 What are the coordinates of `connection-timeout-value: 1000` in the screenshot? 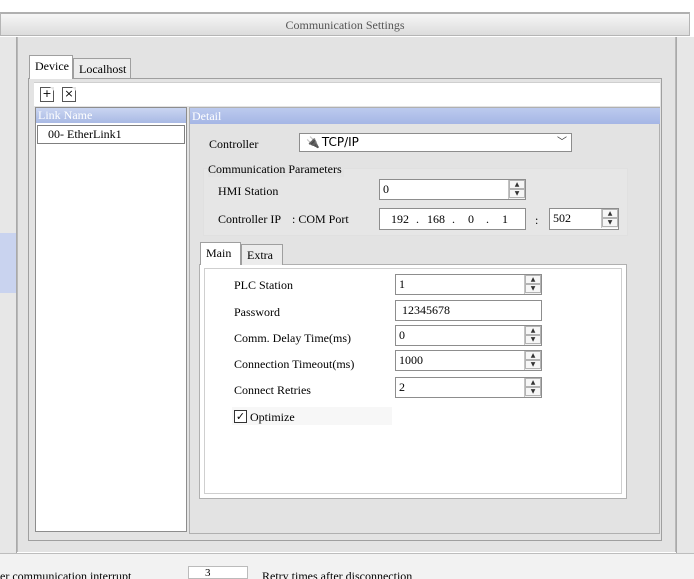 It's located at (411, 360).